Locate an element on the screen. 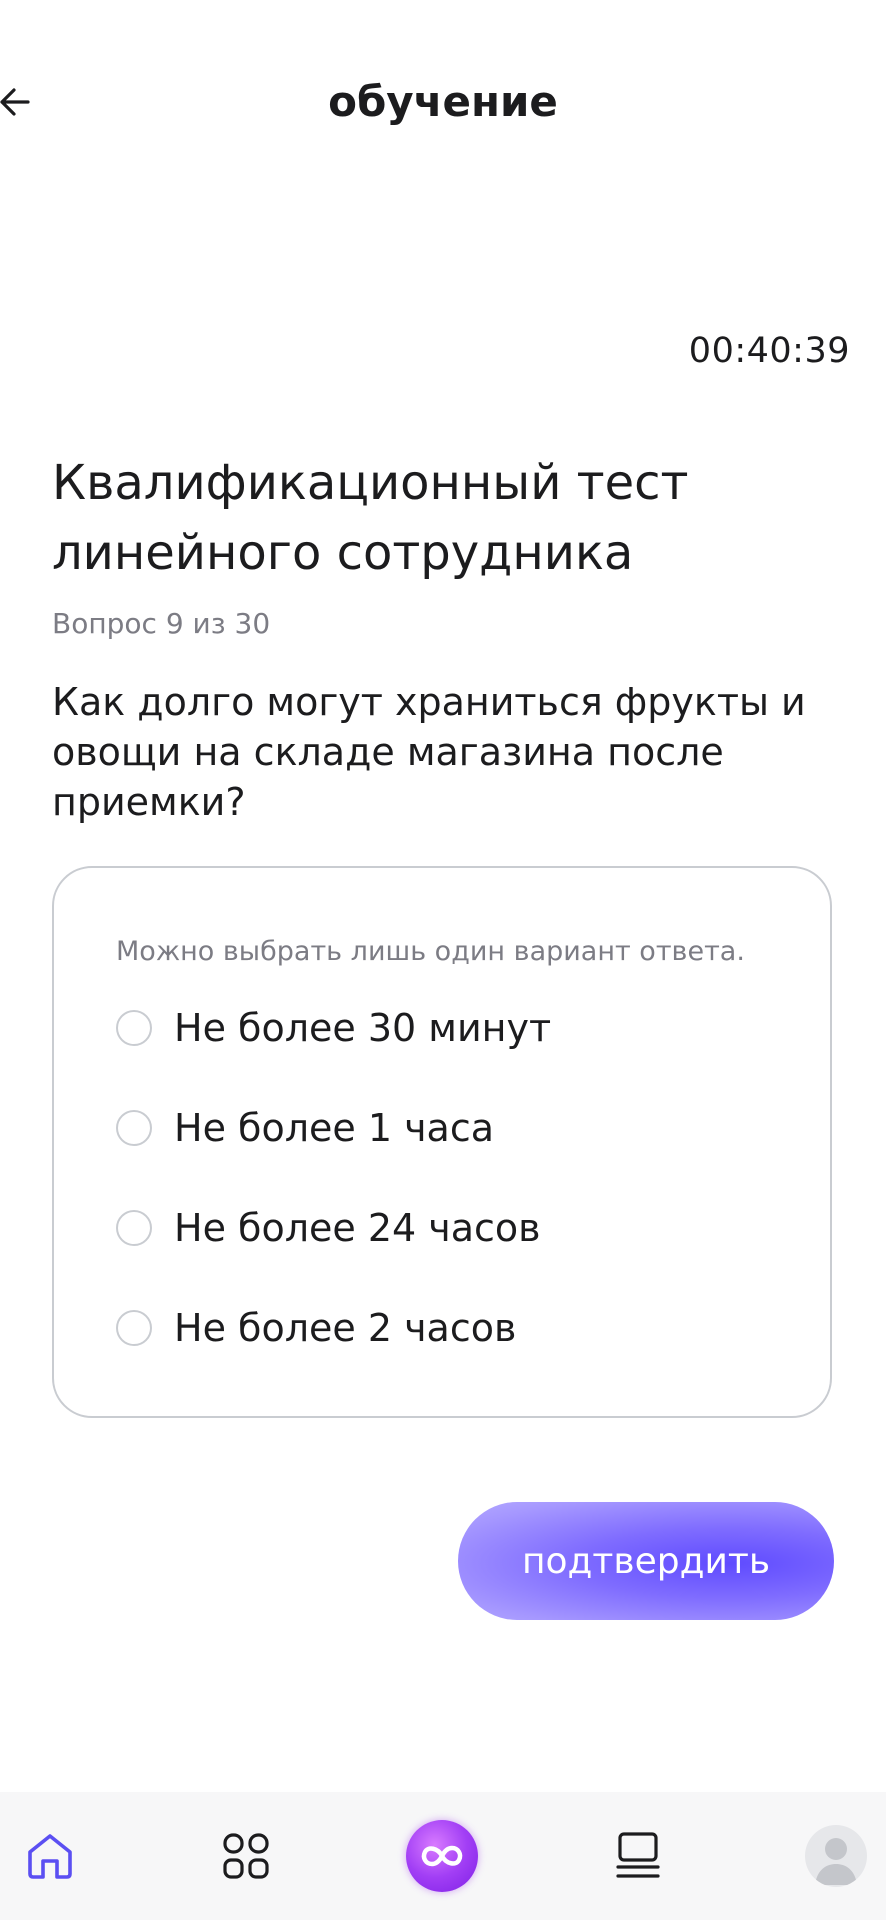 The height and width of the screenshot is (1920, 886). answers-hint: Можно выбрать лишь один вариант ответа. is located at coordinates (430, 951).